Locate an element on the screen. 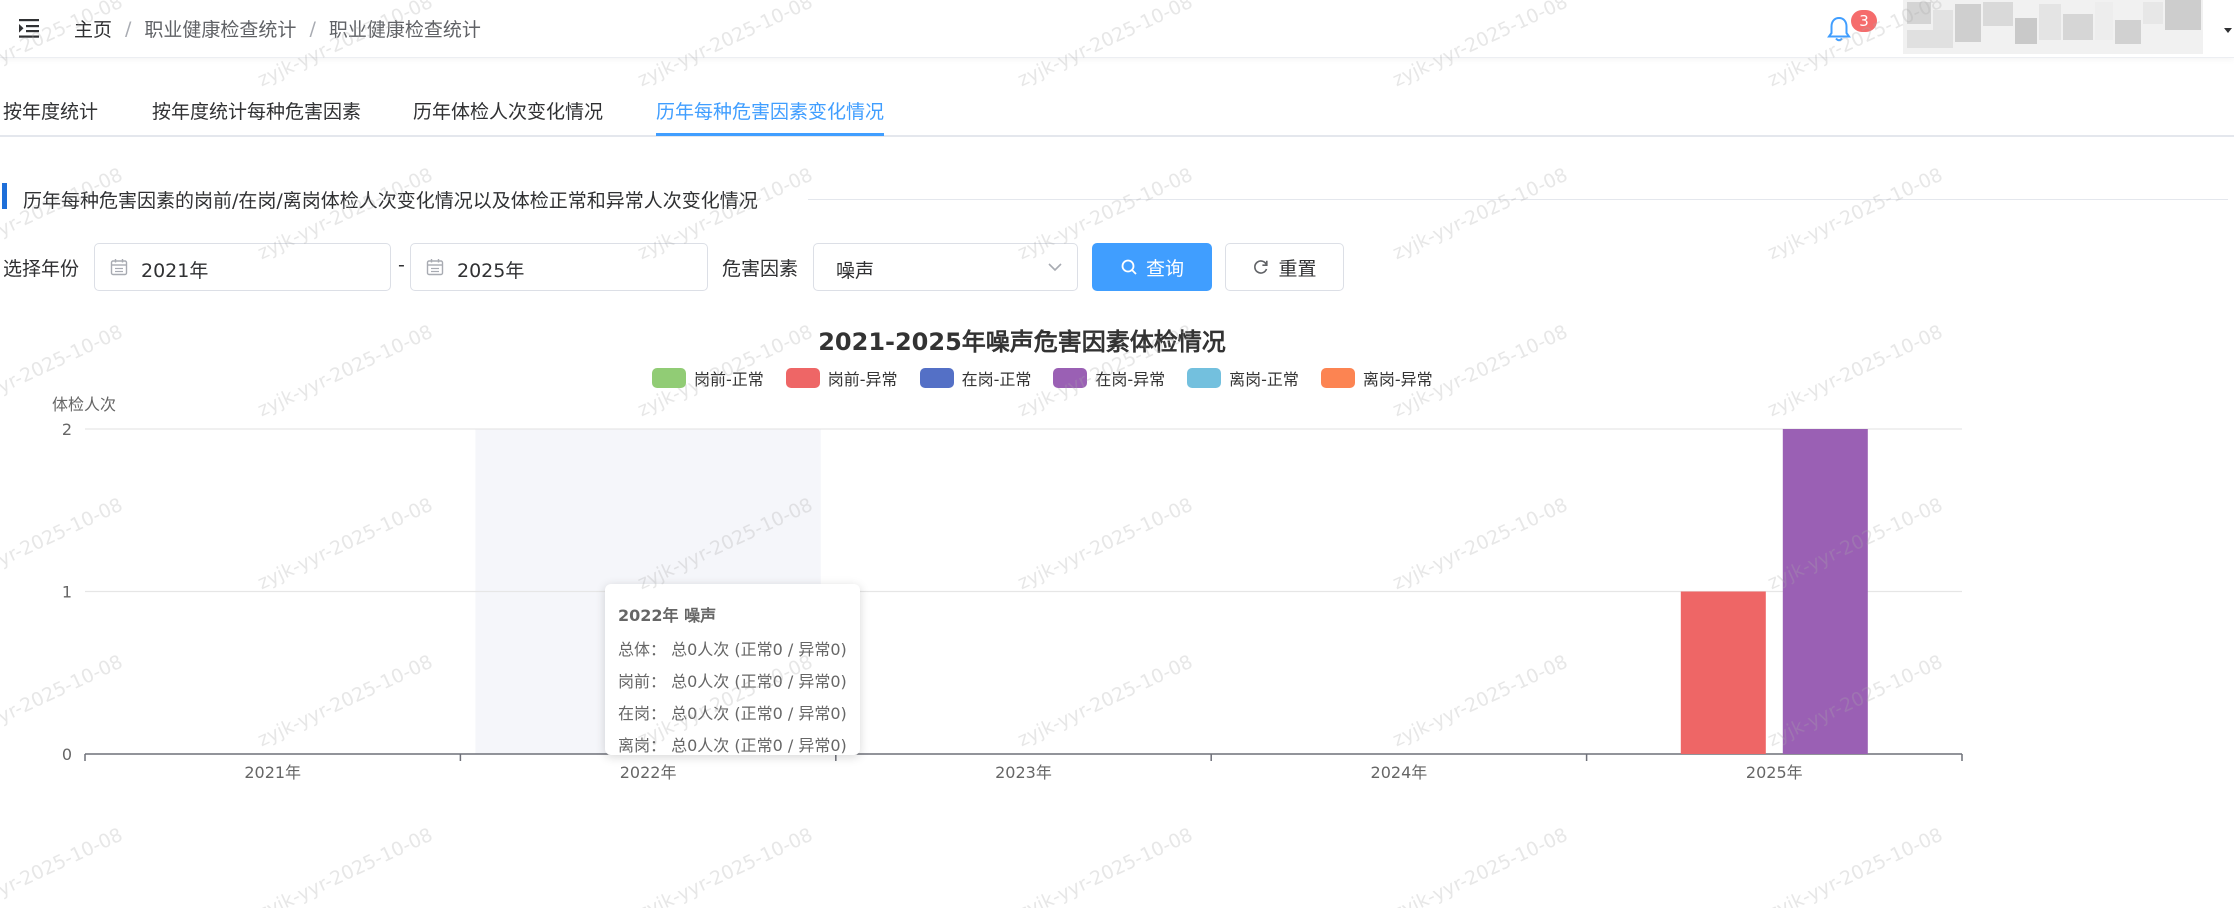 Image resolution: width=2234 pixels, height=908 pixels. bar-在岗-异常 is located at coordinates (1825, 591).